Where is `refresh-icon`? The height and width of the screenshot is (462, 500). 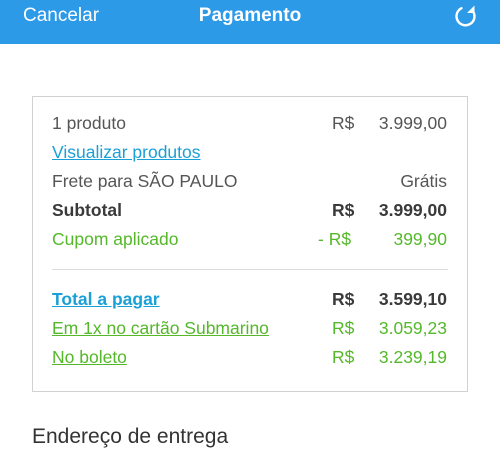 refresh-icon is located at coordinates (466, 16).